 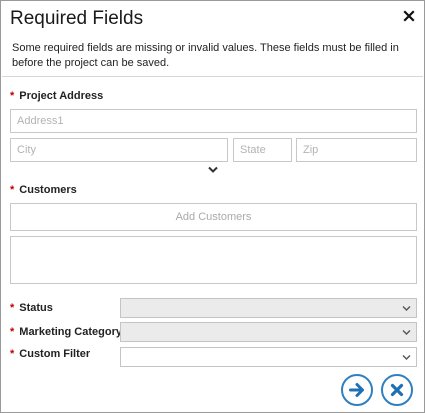 I want to click on close-circle-icon, so click(x=397, y=390).